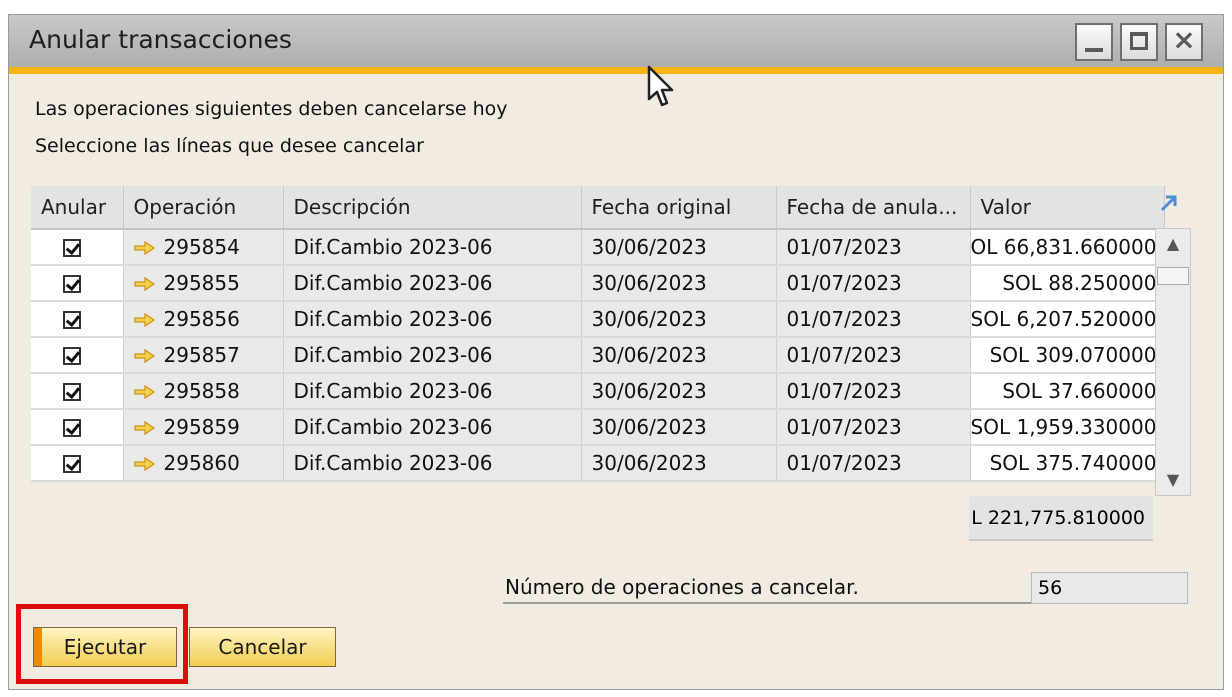  I want to click on operacion-cell: 295856, so click(203, 319).